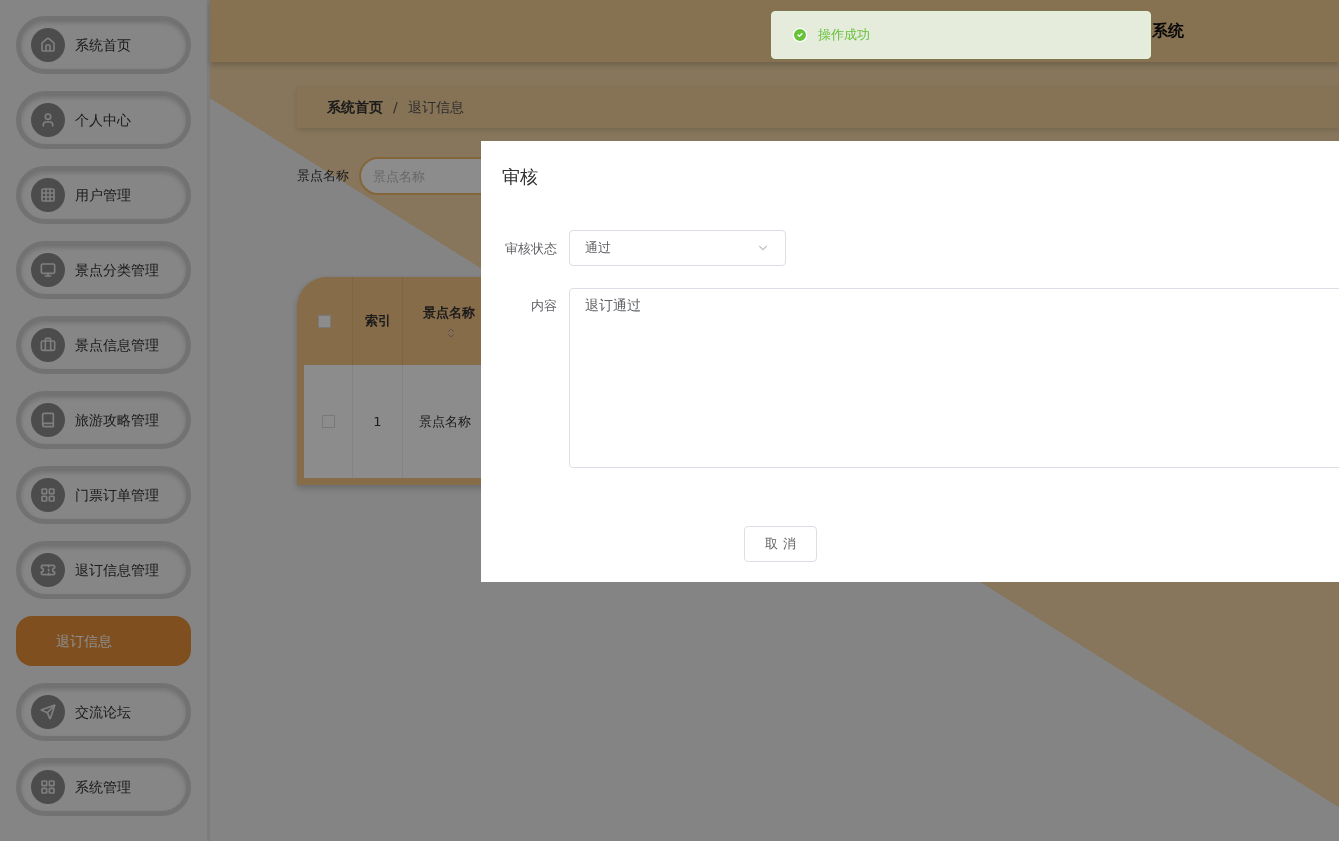 The image size is (1339, 841). What do you see at coordinates (103, 495) in the screenshot?
I see `menu-item: 门票订单管理` at bounding box center [103, 495].